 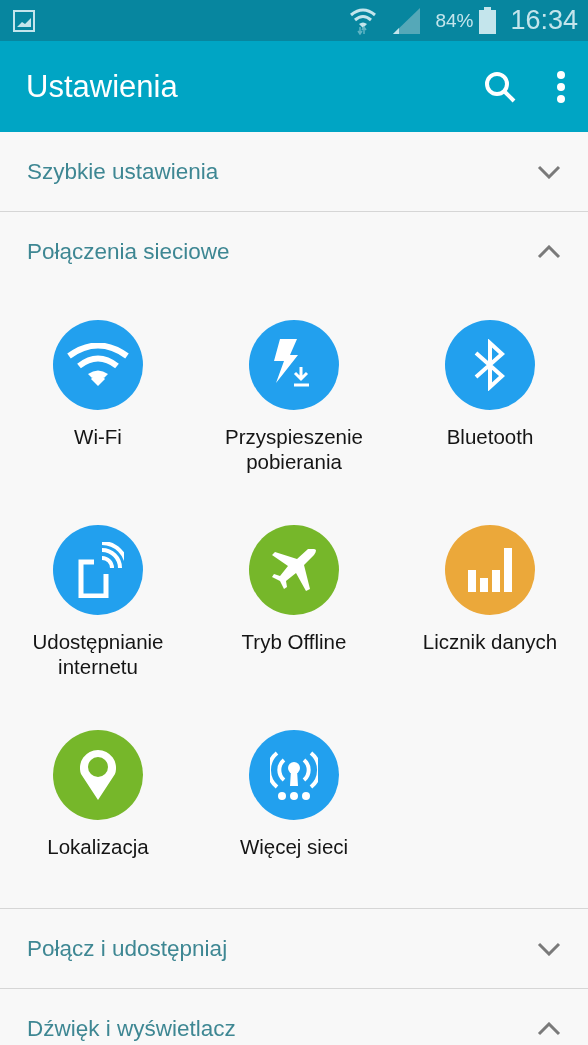 What do you see at coordinates (561, 86) in the screenshot?
I see `more-options-button` at bounding box center [561, 86].